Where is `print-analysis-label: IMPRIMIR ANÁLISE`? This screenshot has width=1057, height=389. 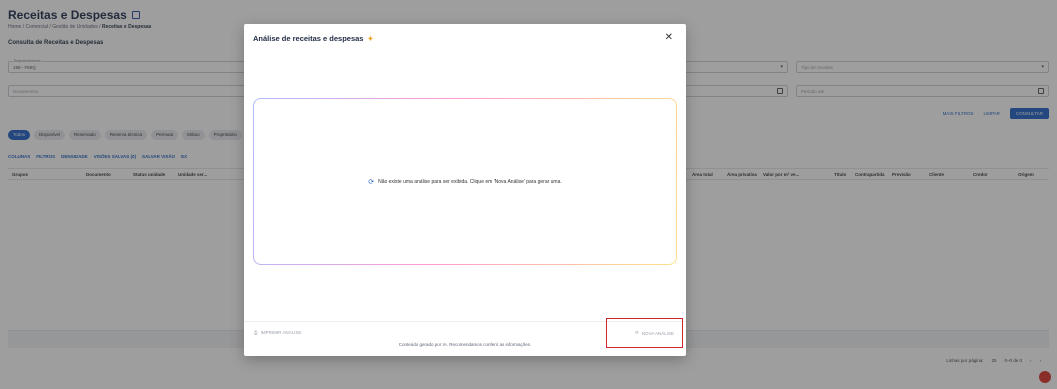
print-analysis-label: IMPRIMIR ANÁLISE is located at coordinates (281, 332).